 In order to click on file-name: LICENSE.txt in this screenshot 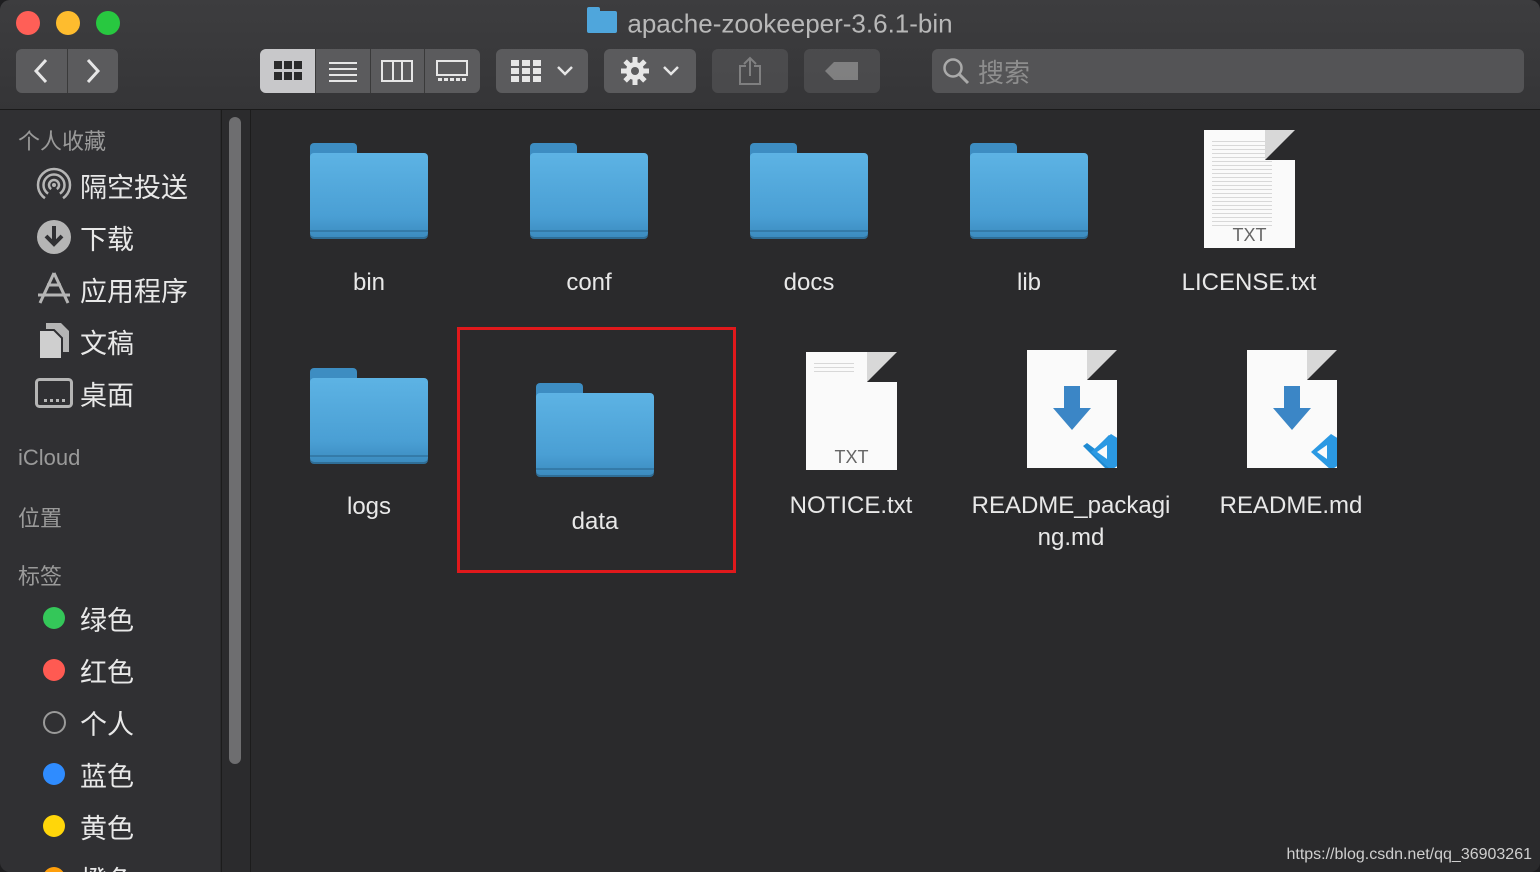, I will do `click(1249, 282)`.